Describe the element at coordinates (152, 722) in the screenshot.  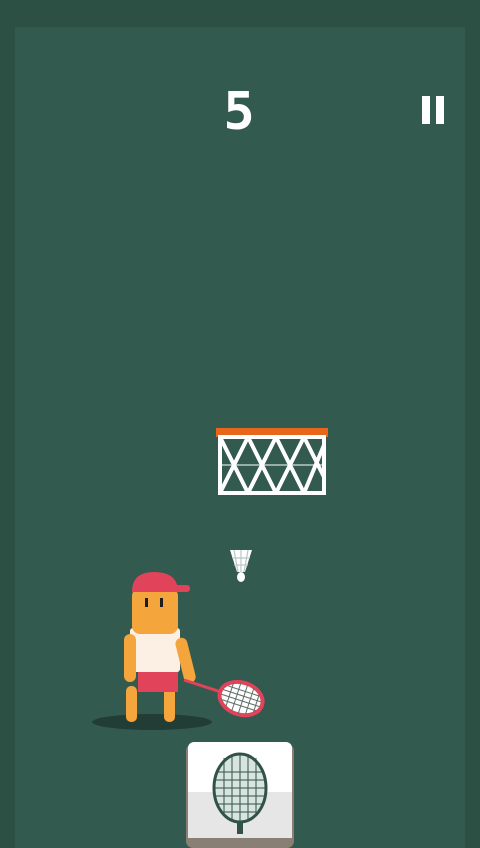
I see `player-shadow` at that location.